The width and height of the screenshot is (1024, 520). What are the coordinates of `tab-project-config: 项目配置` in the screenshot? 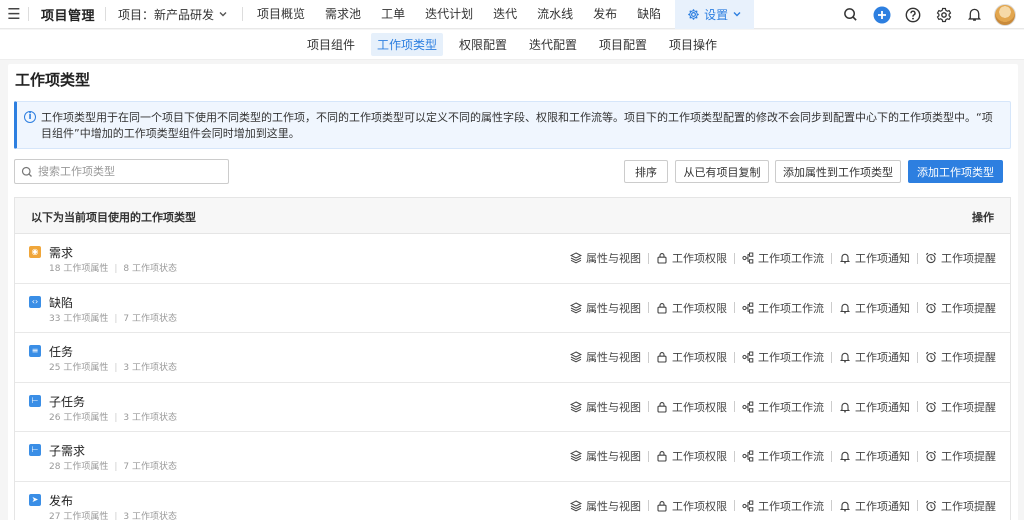 It's located at (623, 44).